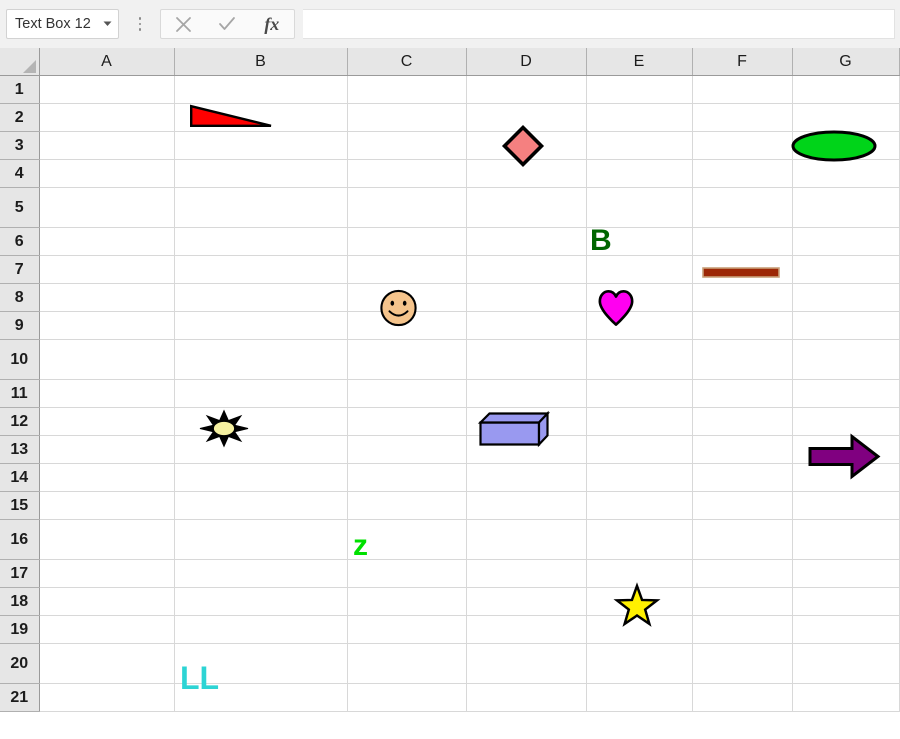  Describe the element at coordinates (639, 539) in the screenshot. I see `cell-E16` at that location.